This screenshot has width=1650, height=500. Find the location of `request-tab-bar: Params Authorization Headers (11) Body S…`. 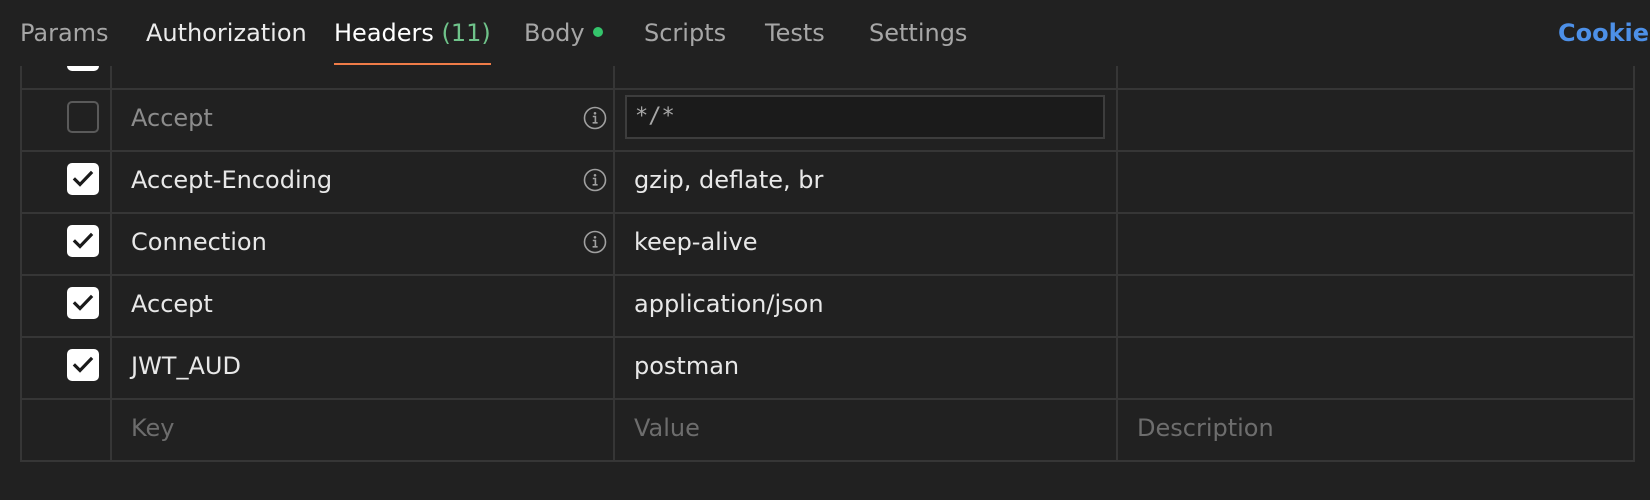

request-tab-bar: Params Authorization Headers (11) Body S… is located at coordinates (825, 33).